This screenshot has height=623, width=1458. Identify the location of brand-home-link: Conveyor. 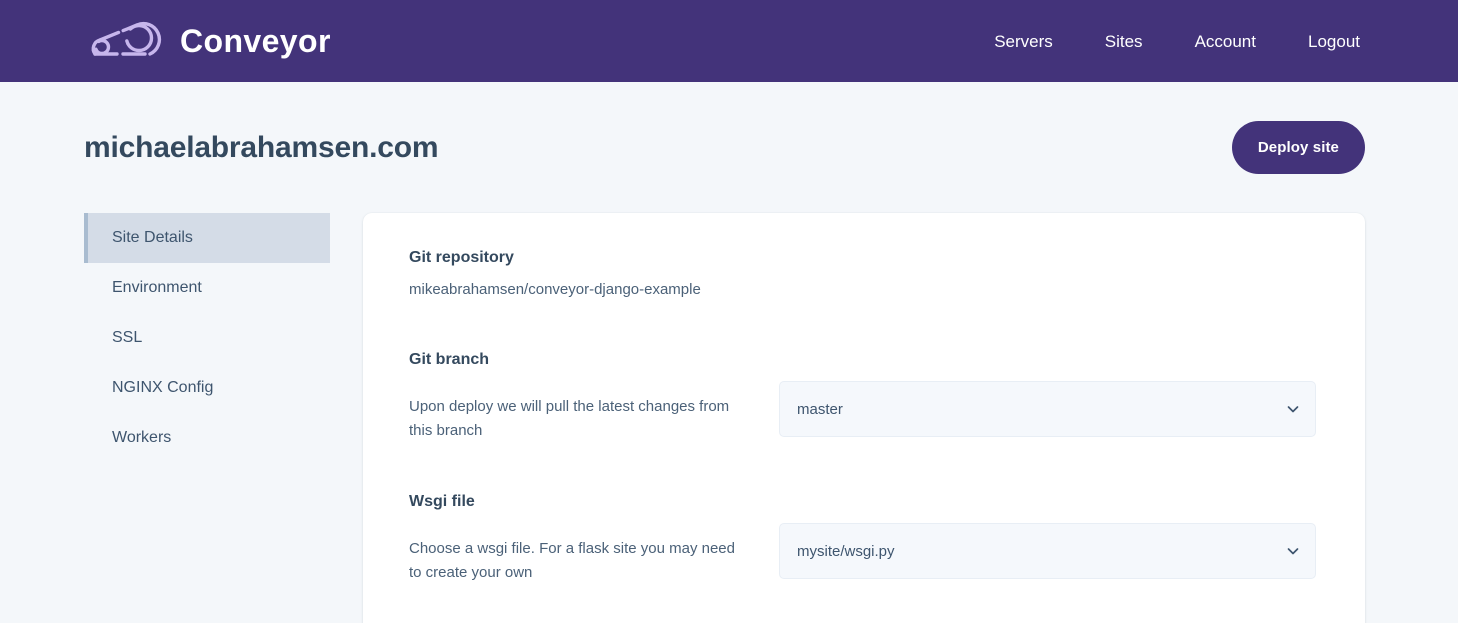
(207, 41).